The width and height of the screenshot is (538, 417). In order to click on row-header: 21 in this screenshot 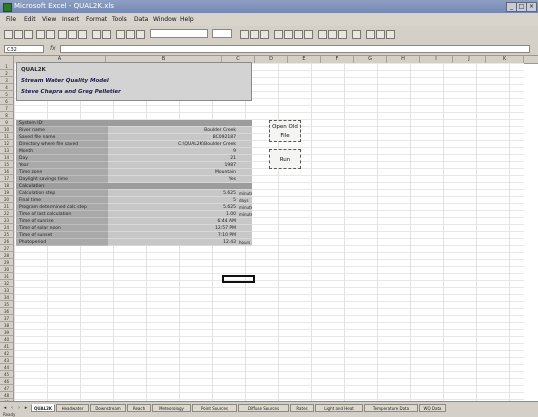, I will do `click(7, 206)`.